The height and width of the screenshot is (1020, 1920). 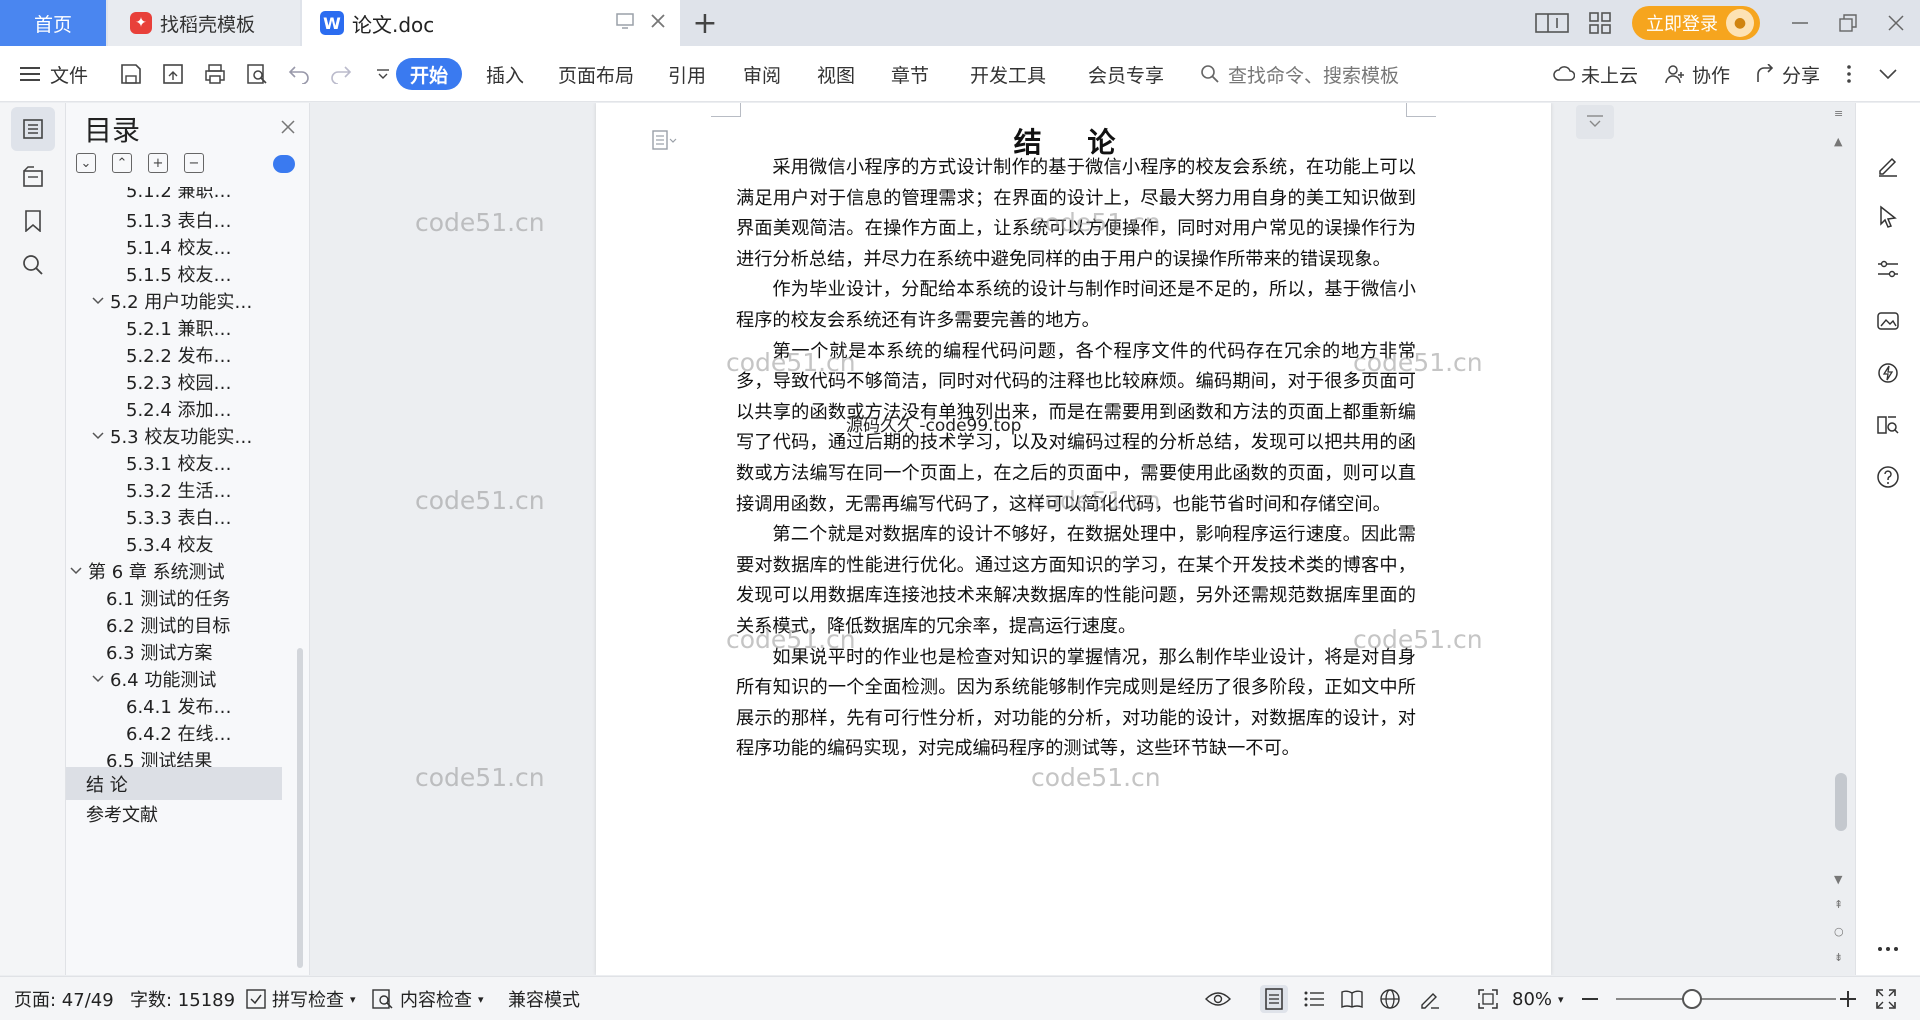 What do you see at coordinates (1314, 999) in the screenshot?
I see `outline-view-icon` at bounding box center [1314, 999].